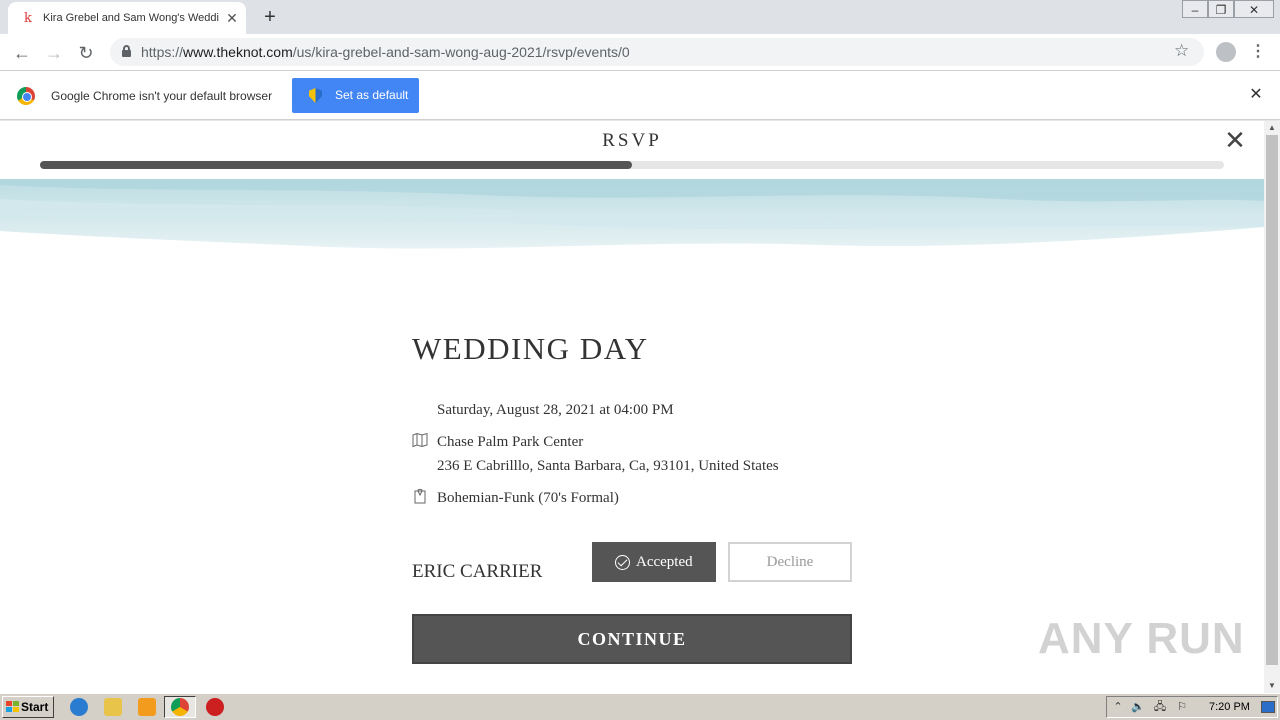  What do you see at coordinates (1254, 9) in the screenshot?
I see `window-close-icon: ✕` at bounding box center [1254, 9].